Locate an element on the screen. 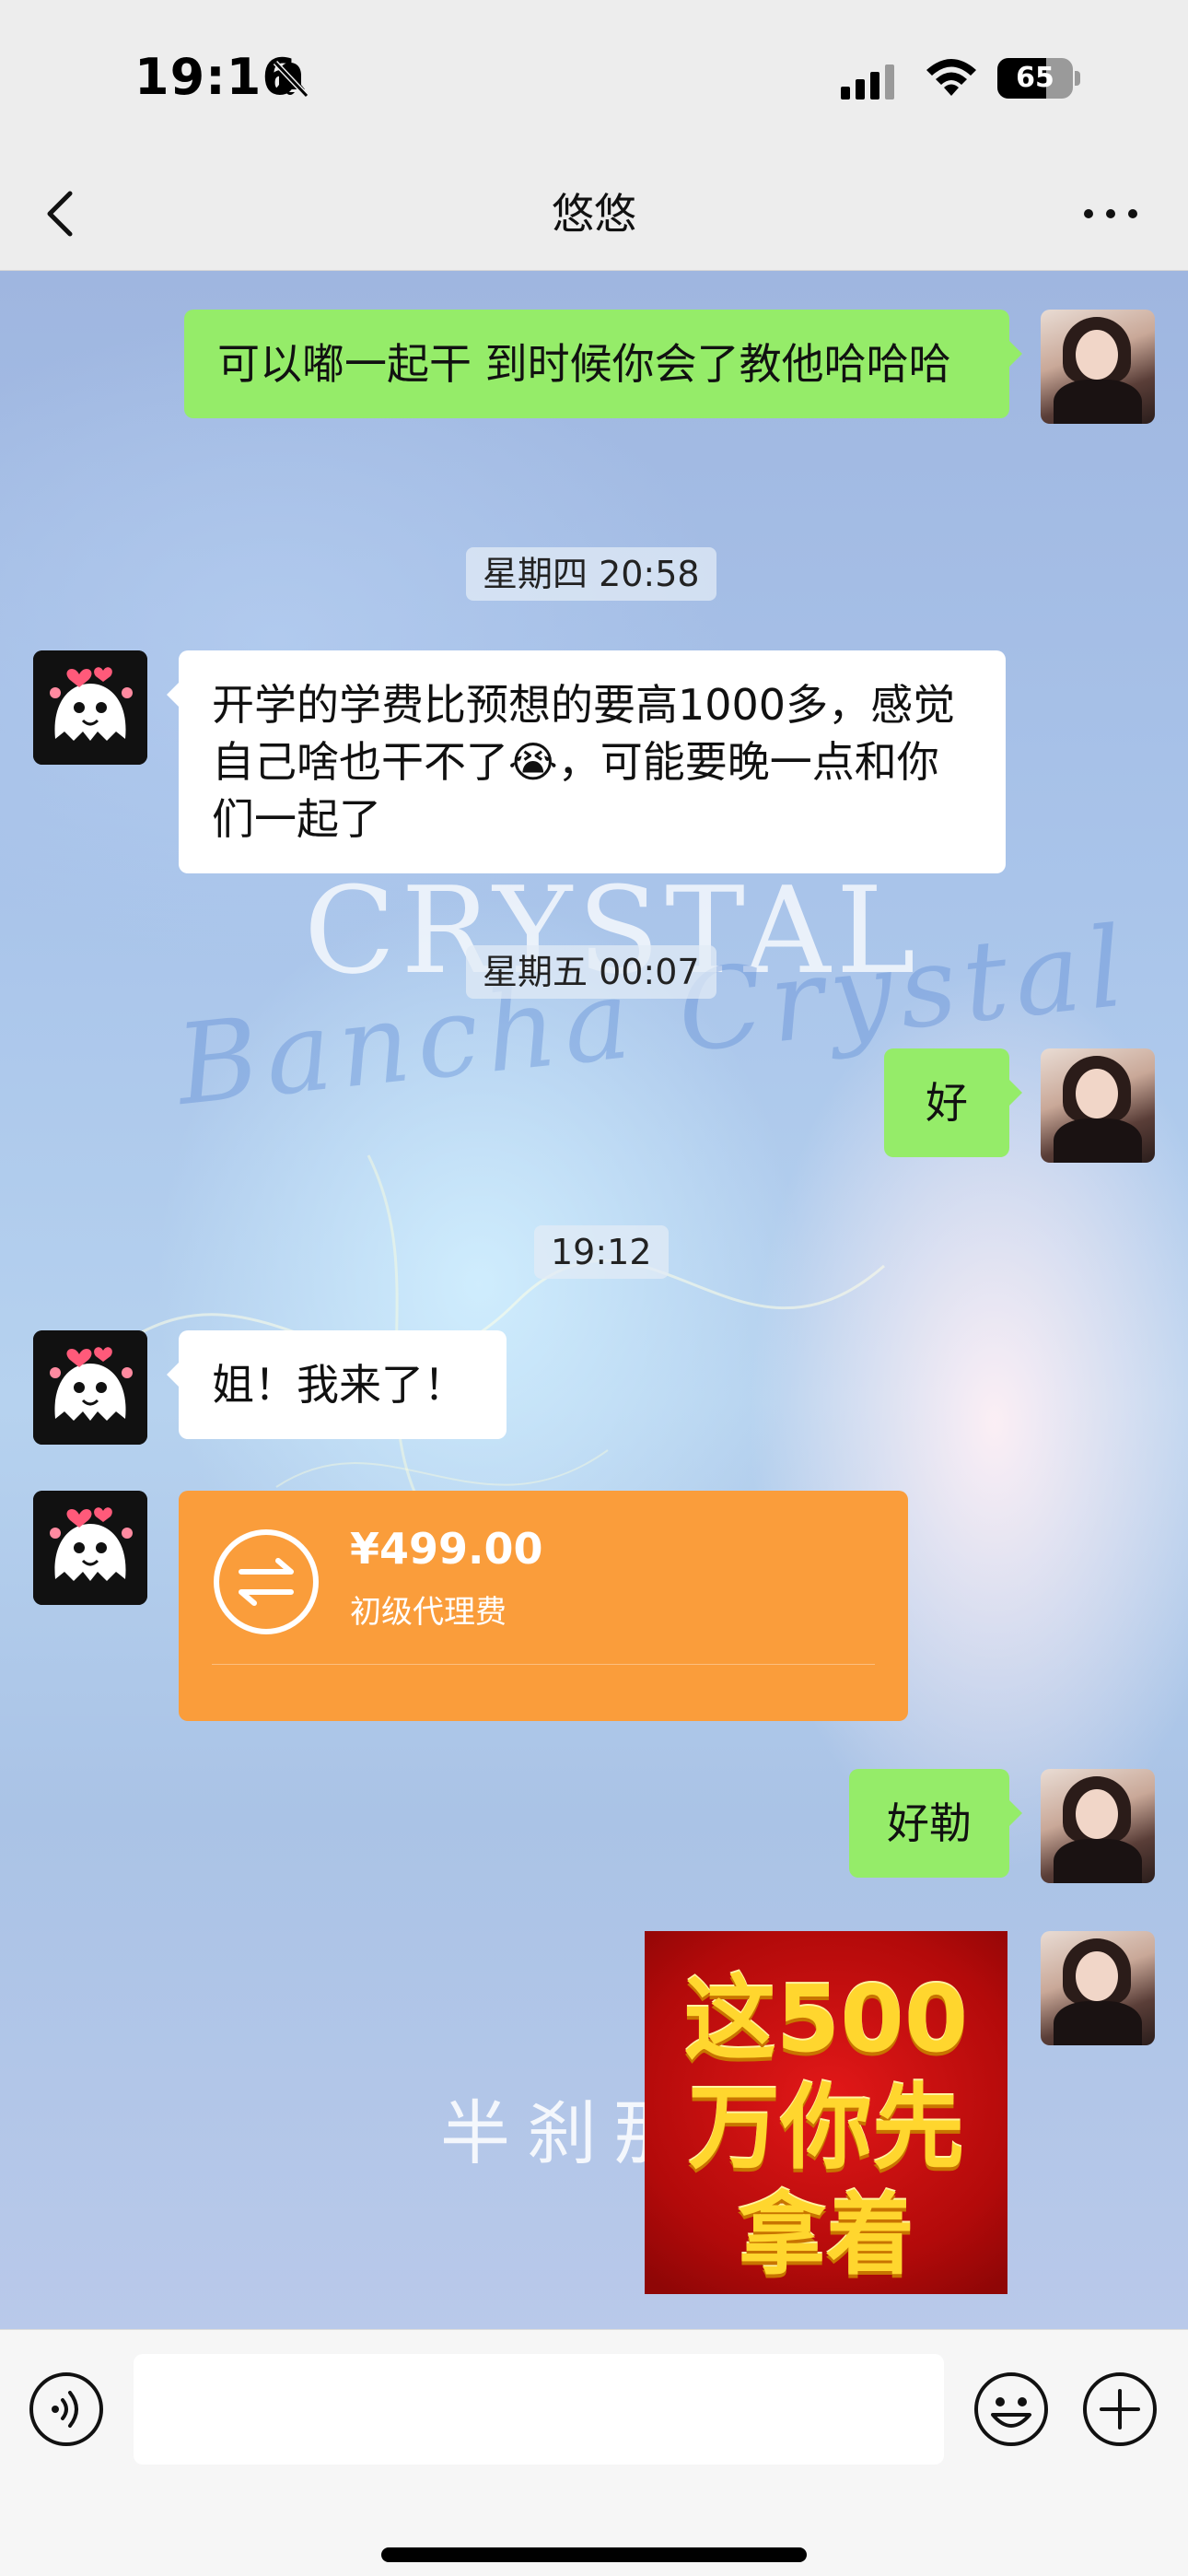 Image resolution: width=1188 pixels, height=2576 pixels. more-icon is located at coordinates (1110, 213).